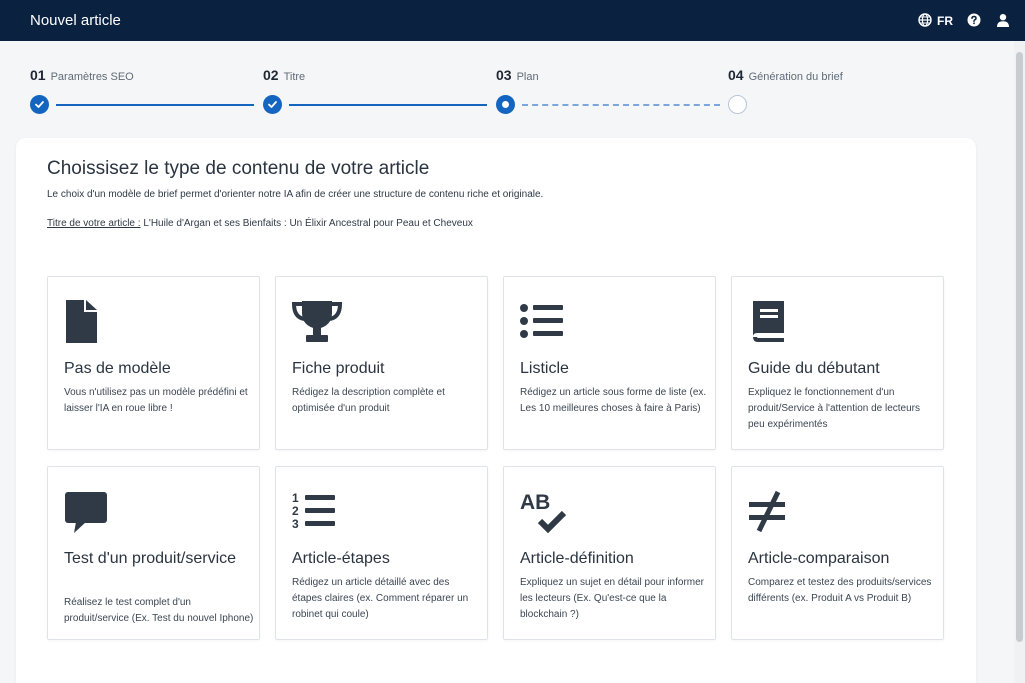  What do you see at coordinates (341, 558) in the screenshot?
I see `card-title: Article-étapes` at bounding box center [341, 558].